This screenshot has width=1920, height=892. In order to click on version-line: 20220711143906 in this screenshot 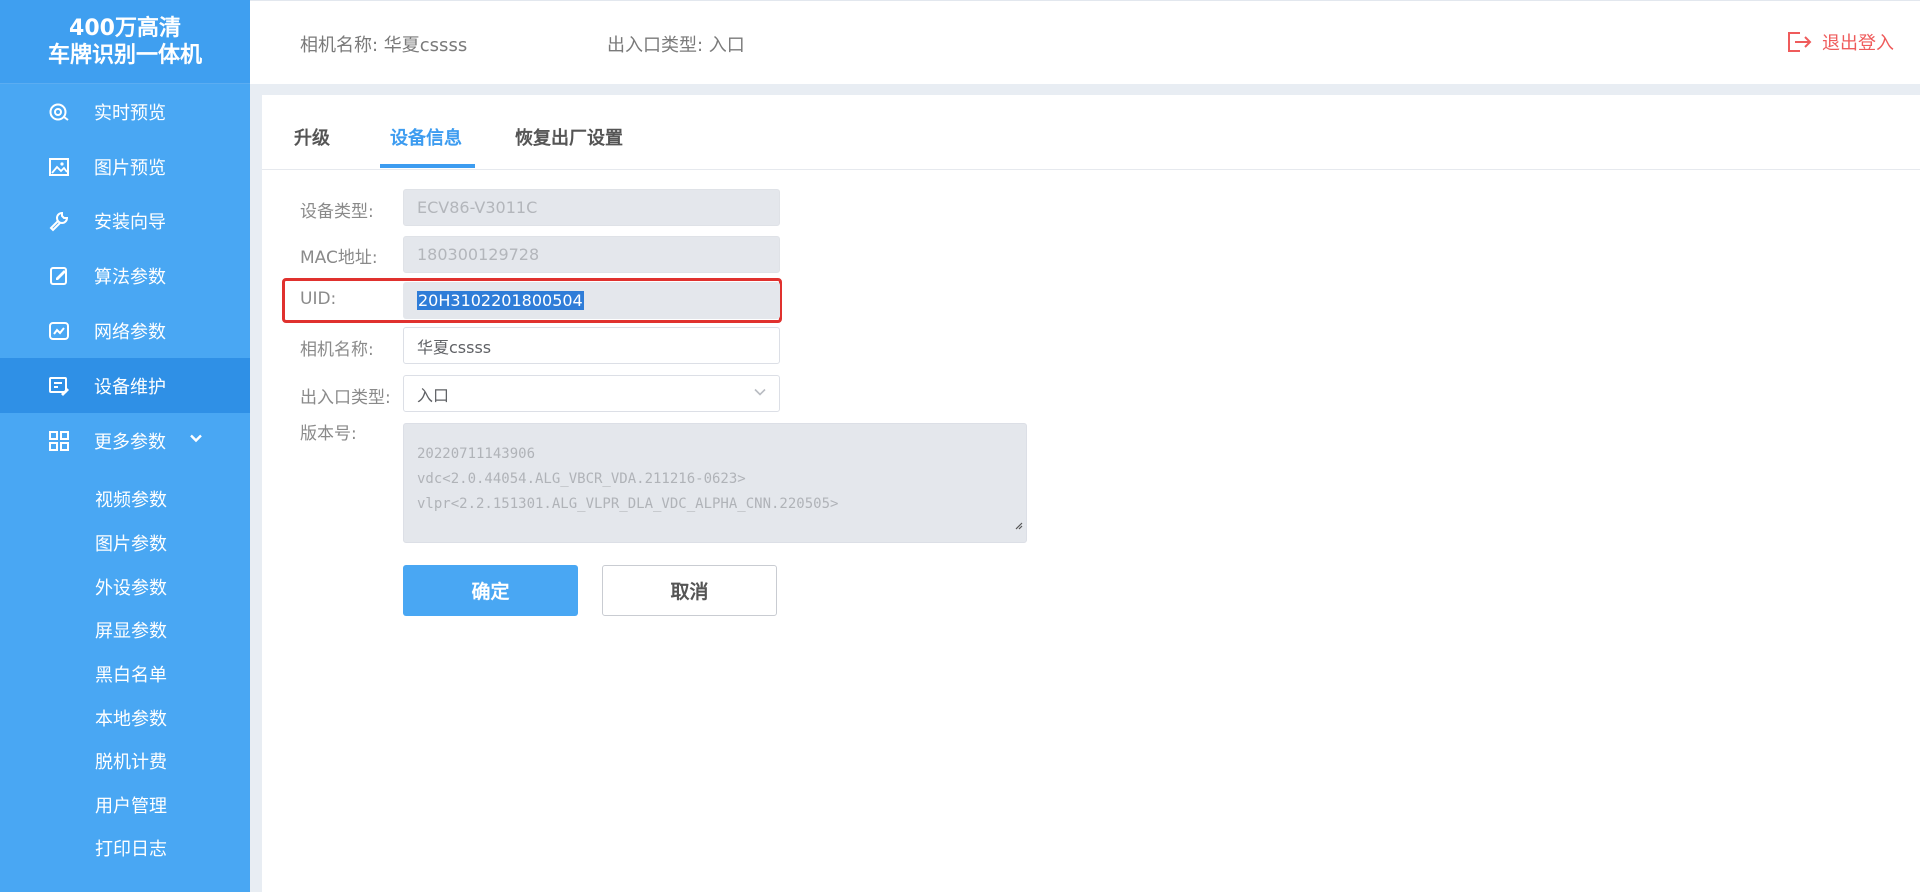, I will do `click(476, 454)`.